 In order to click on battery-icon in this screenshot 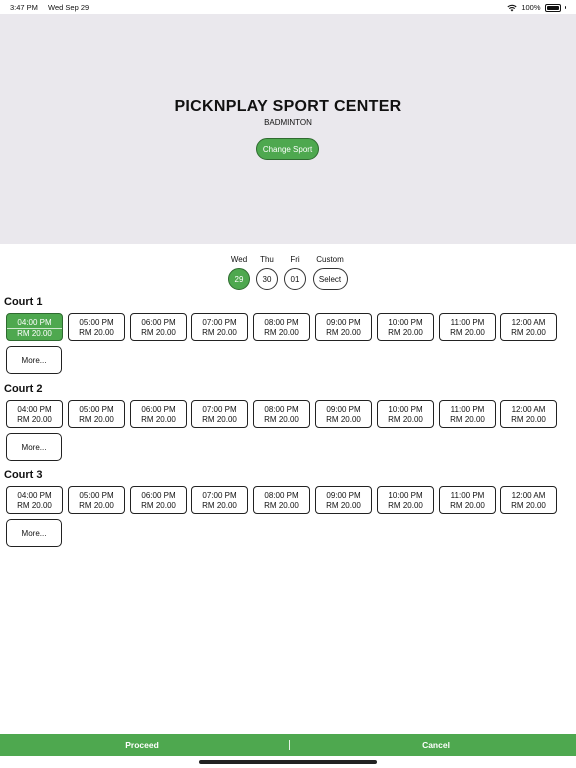, I will do `click(552, 7)`.